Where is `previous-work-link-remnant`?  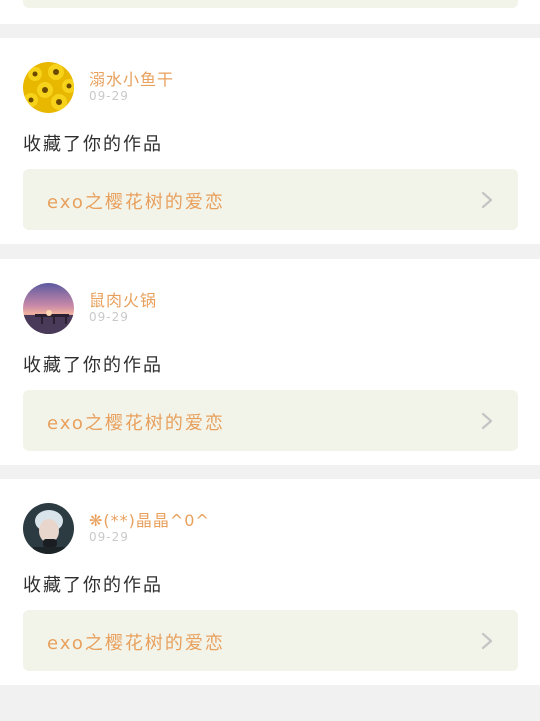
previous-work-link-remnant is located at coordinates (270, 4).